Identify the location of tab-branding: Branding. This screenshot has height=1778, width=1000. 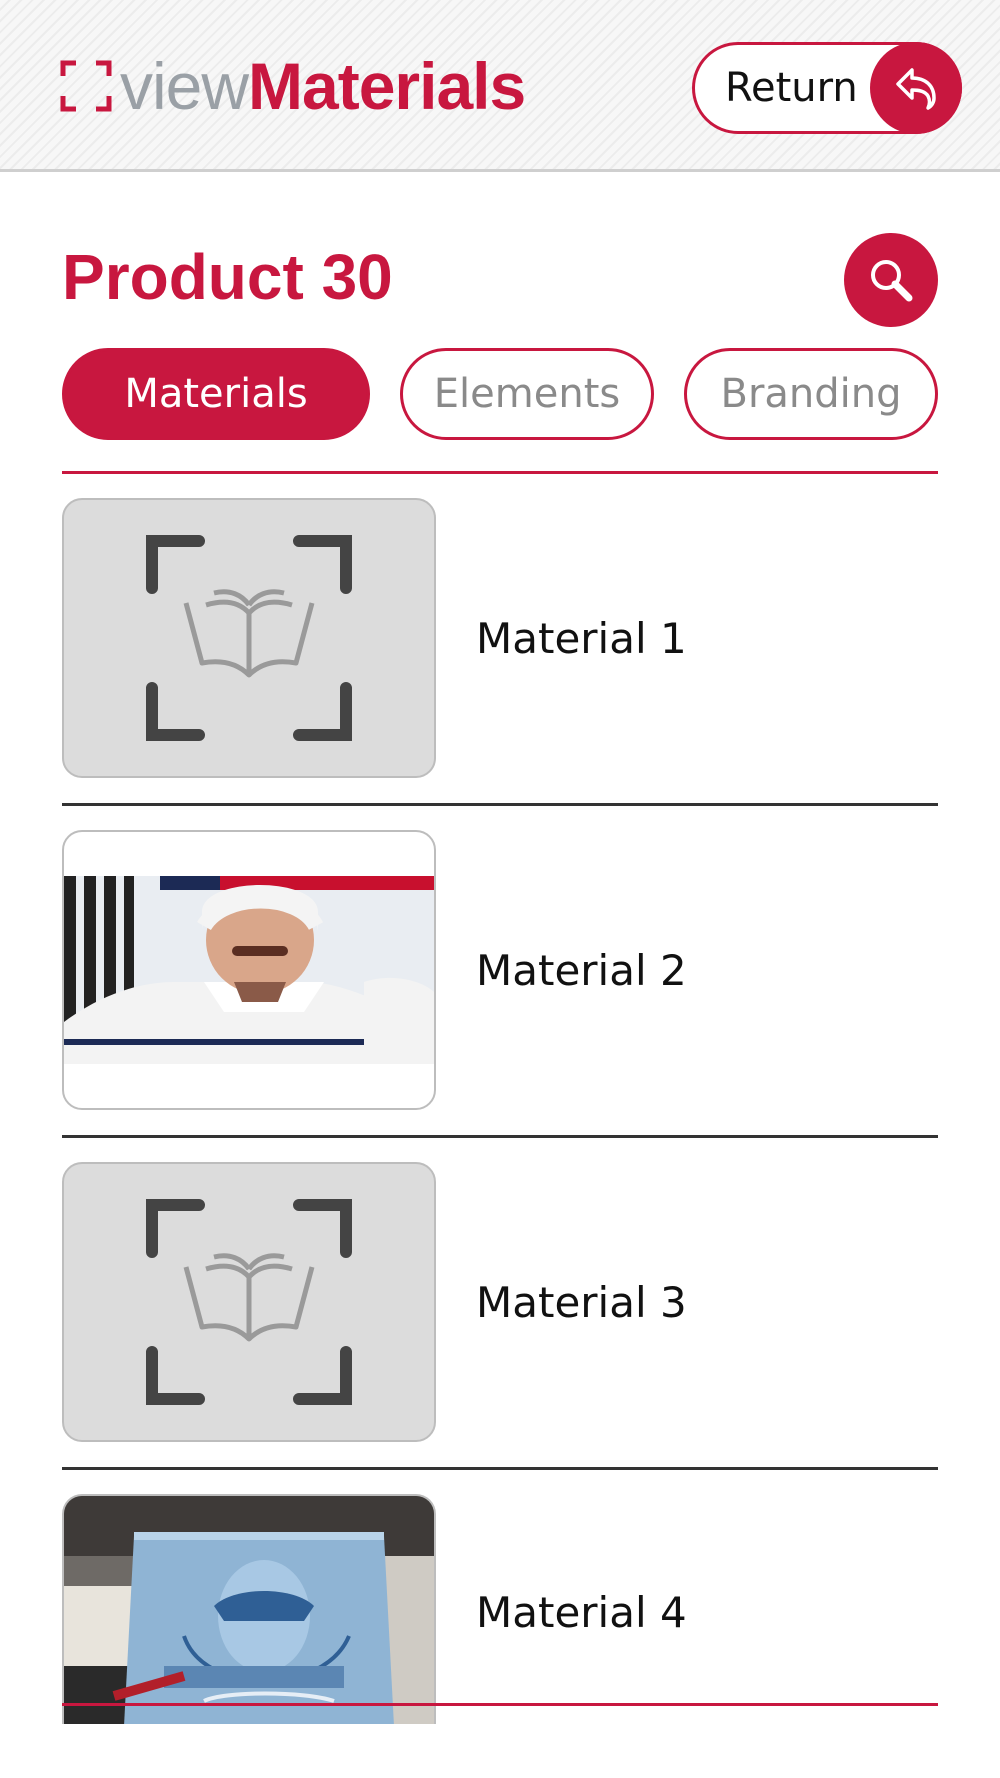
(811, 394).